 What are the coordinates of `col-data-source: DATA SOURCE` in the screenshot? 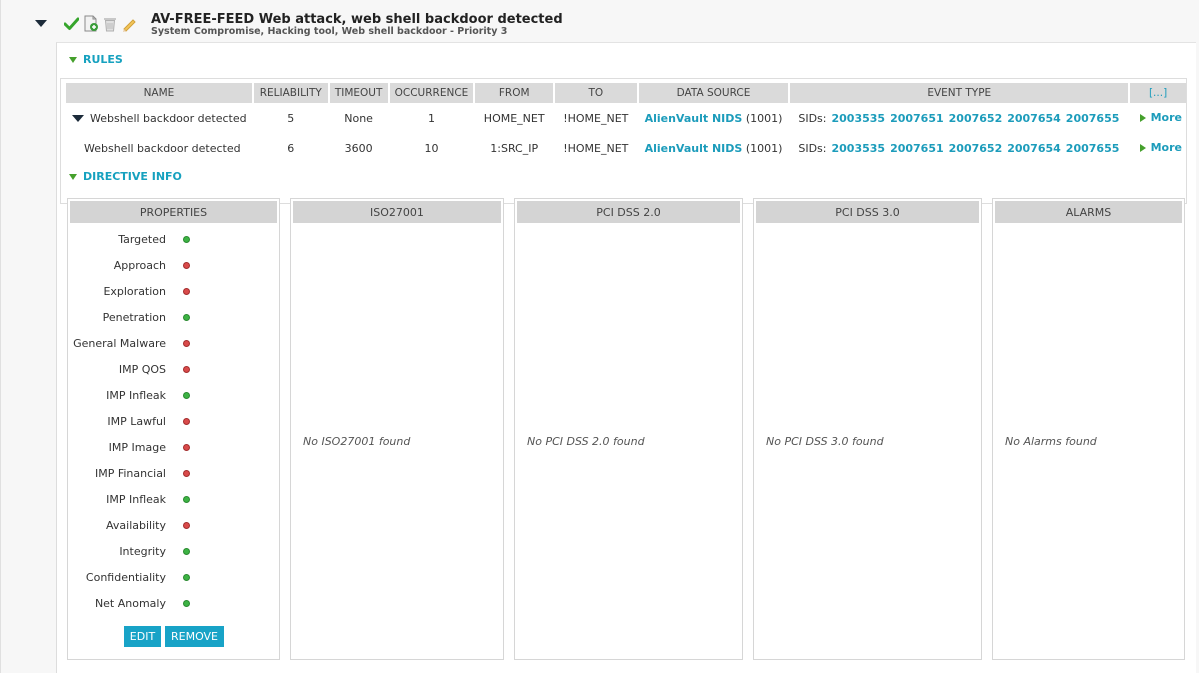 It's located at (713, 93).